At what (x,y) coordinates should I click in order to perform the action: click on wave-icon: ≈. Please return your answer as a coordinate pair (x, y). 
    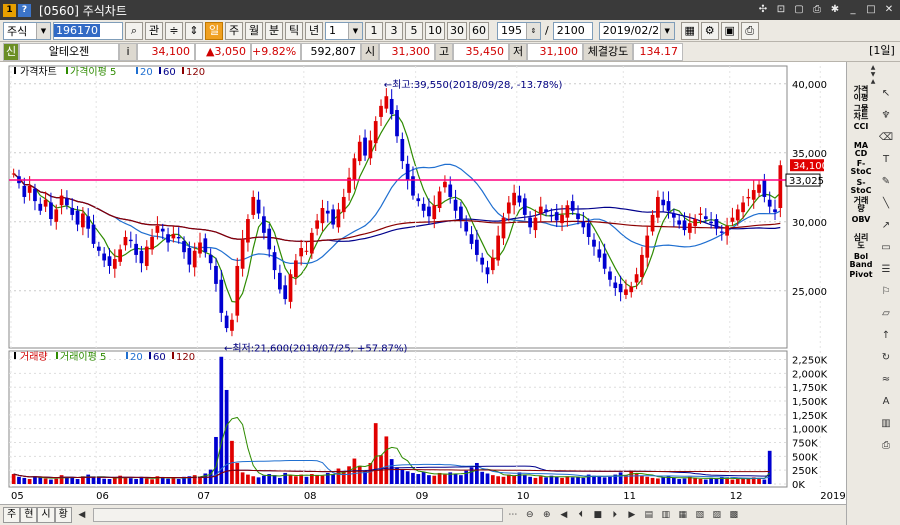
    Looking at the image, I should click on (886, 379).